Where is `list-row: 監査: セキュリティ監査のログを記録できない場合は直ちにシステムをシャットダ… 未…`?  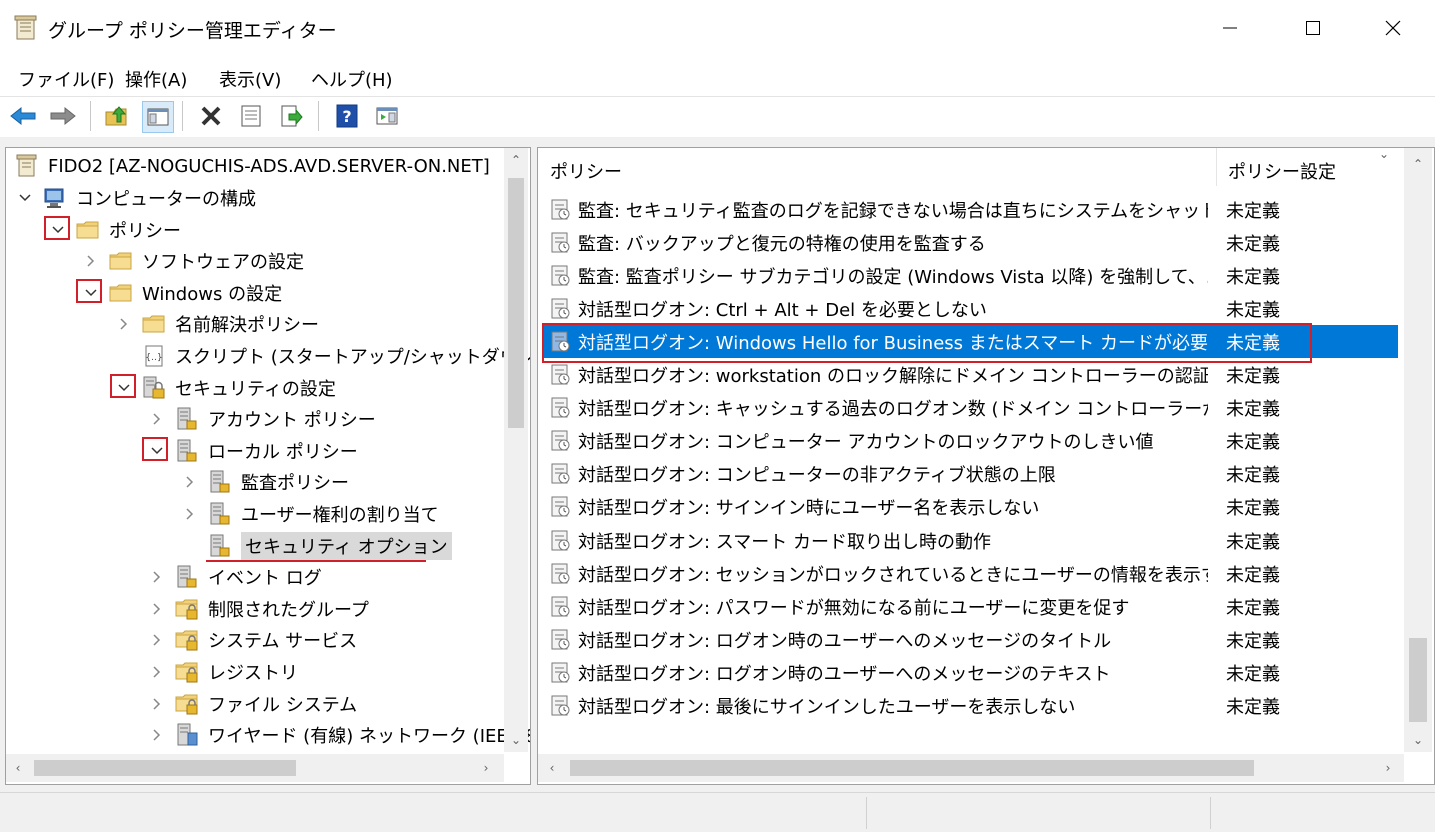 list-row: 監査: セキュリティ監査のログを記録できない場合は直ちにシステムをシャットダ… 未… is located at coordinates (970, 209).